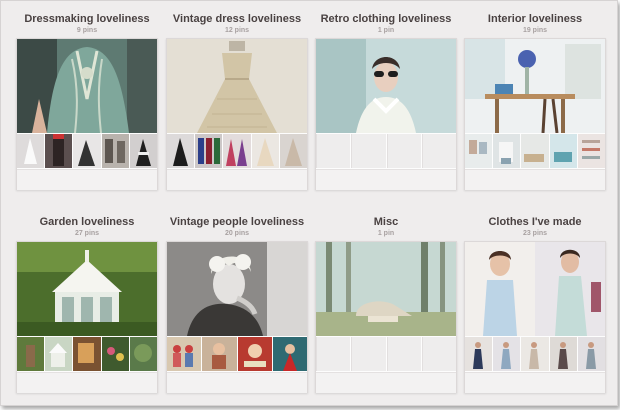 The width and height of the screenshot is (620, 410). I want to click on pin-count: 12 pins, so click(237, 30).